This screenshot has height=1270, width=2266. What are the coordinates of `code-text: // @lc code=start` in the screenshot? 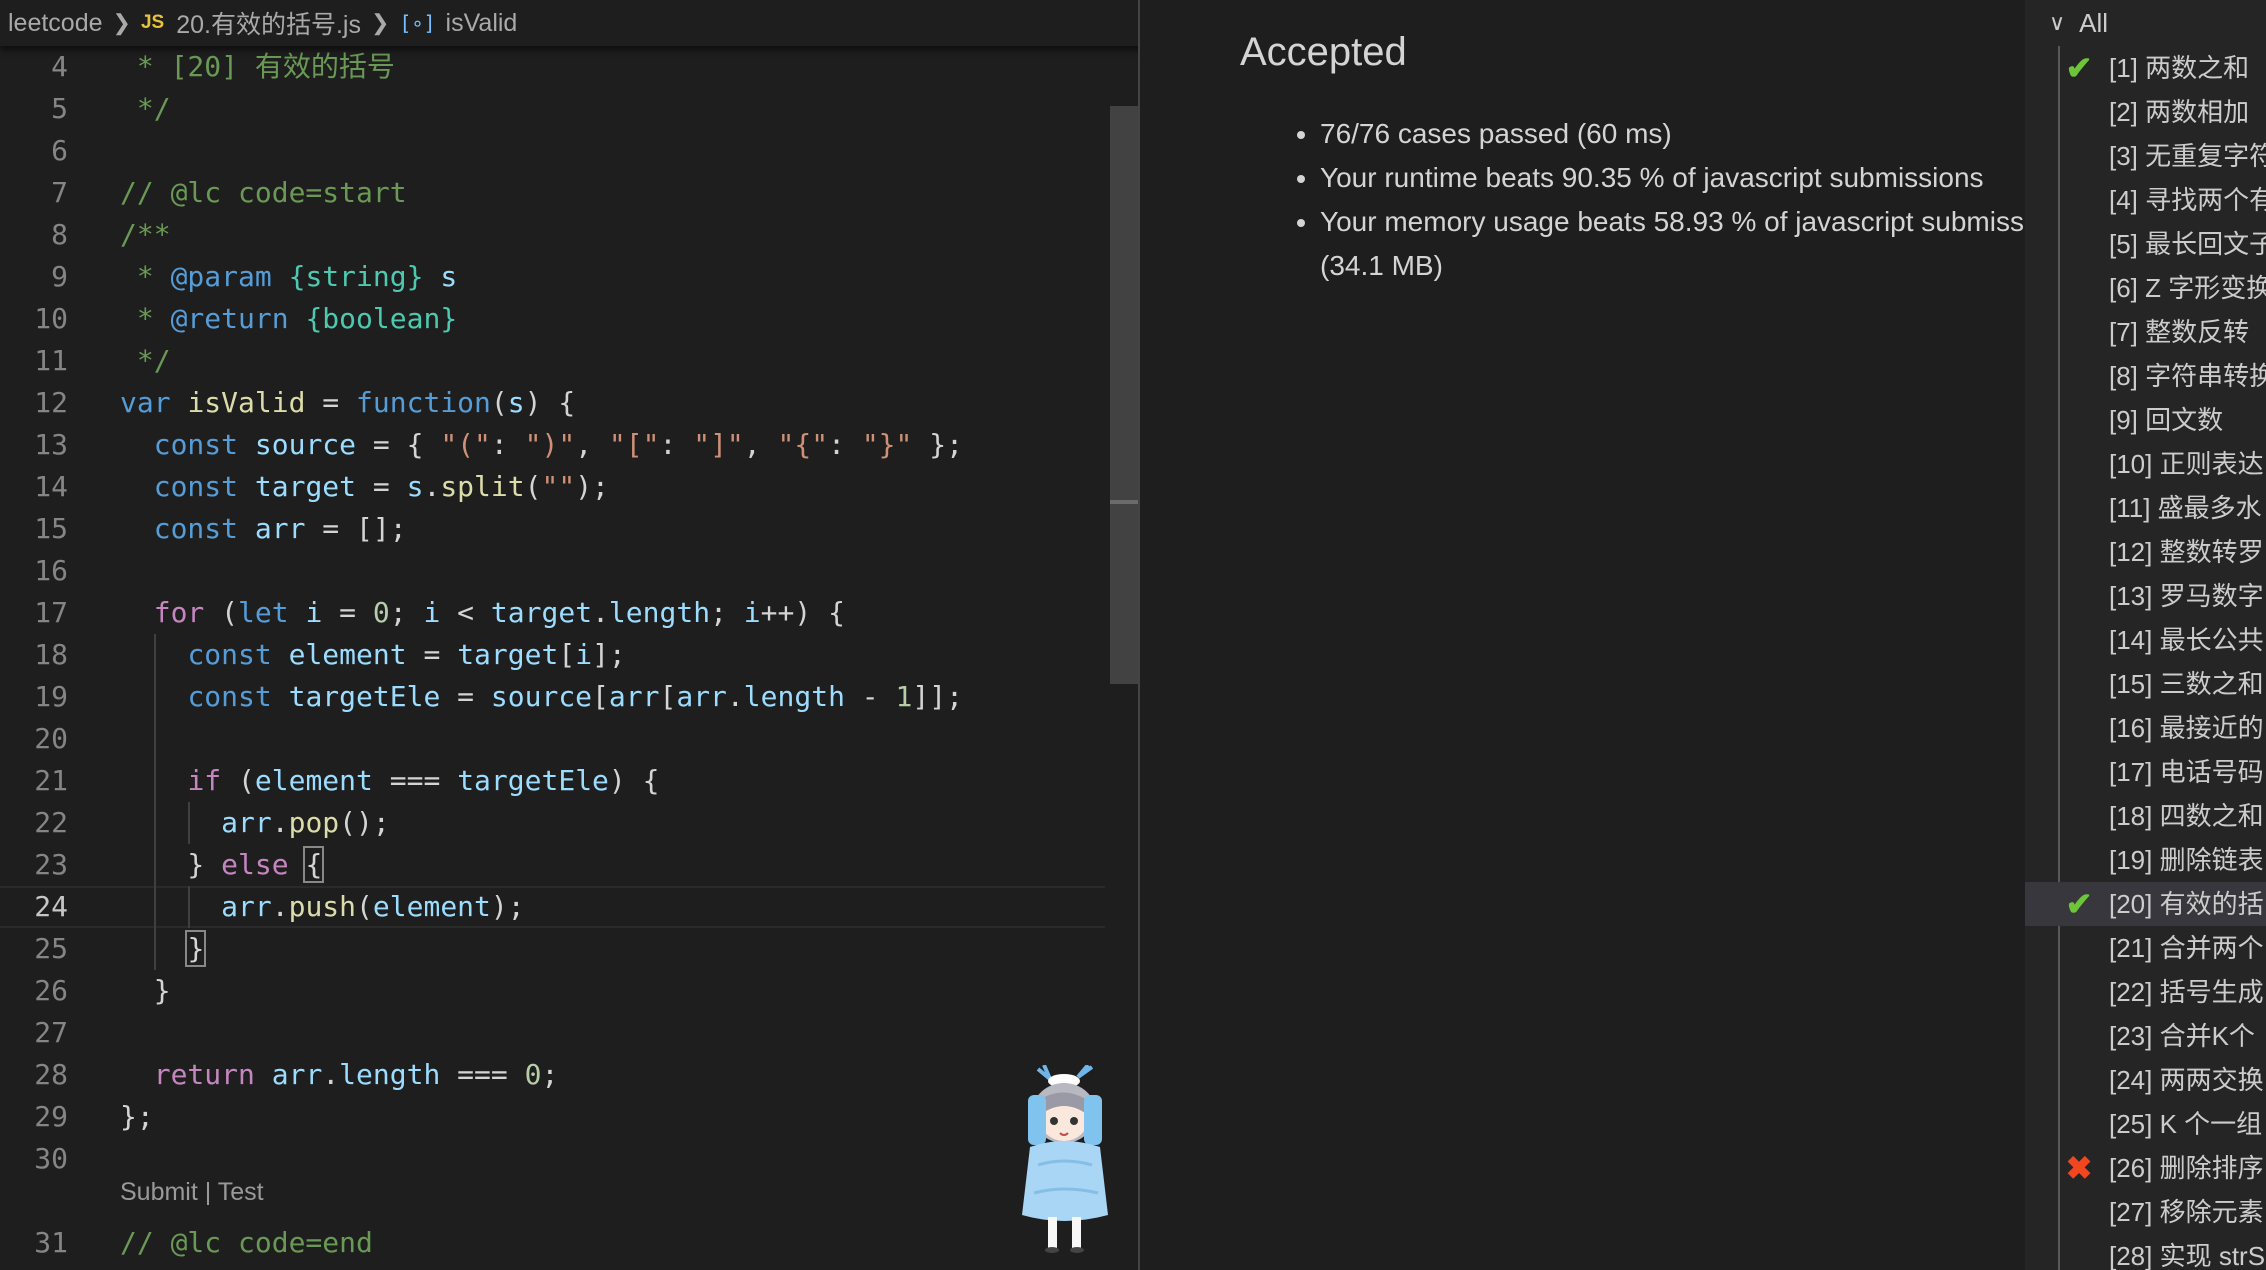 It's located at (263, 193).